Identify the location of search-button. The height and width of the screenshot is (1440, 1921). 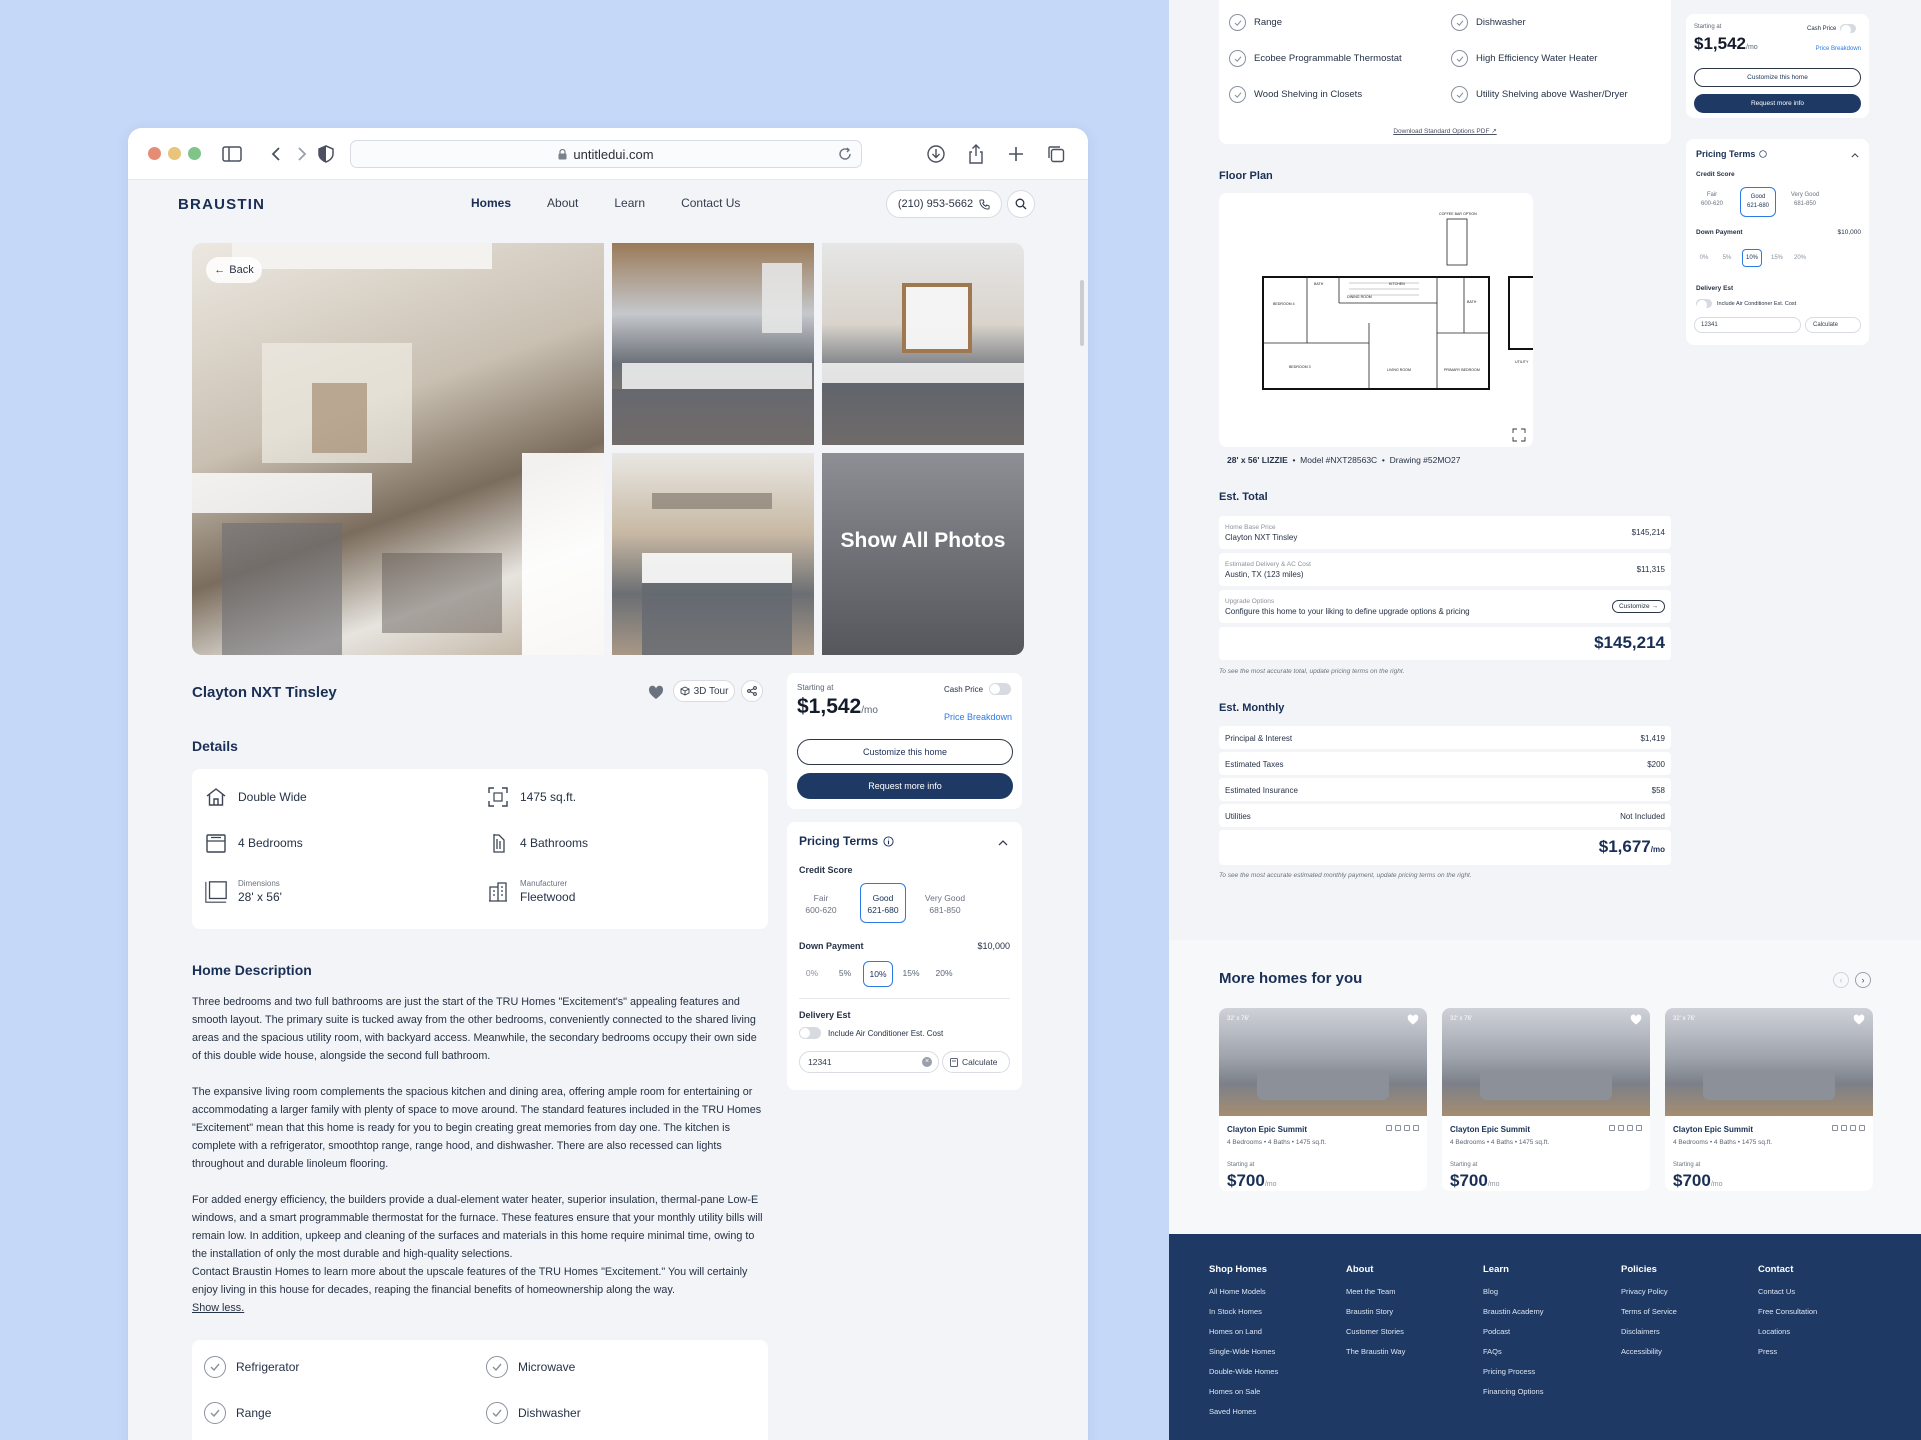
(1021, 204).